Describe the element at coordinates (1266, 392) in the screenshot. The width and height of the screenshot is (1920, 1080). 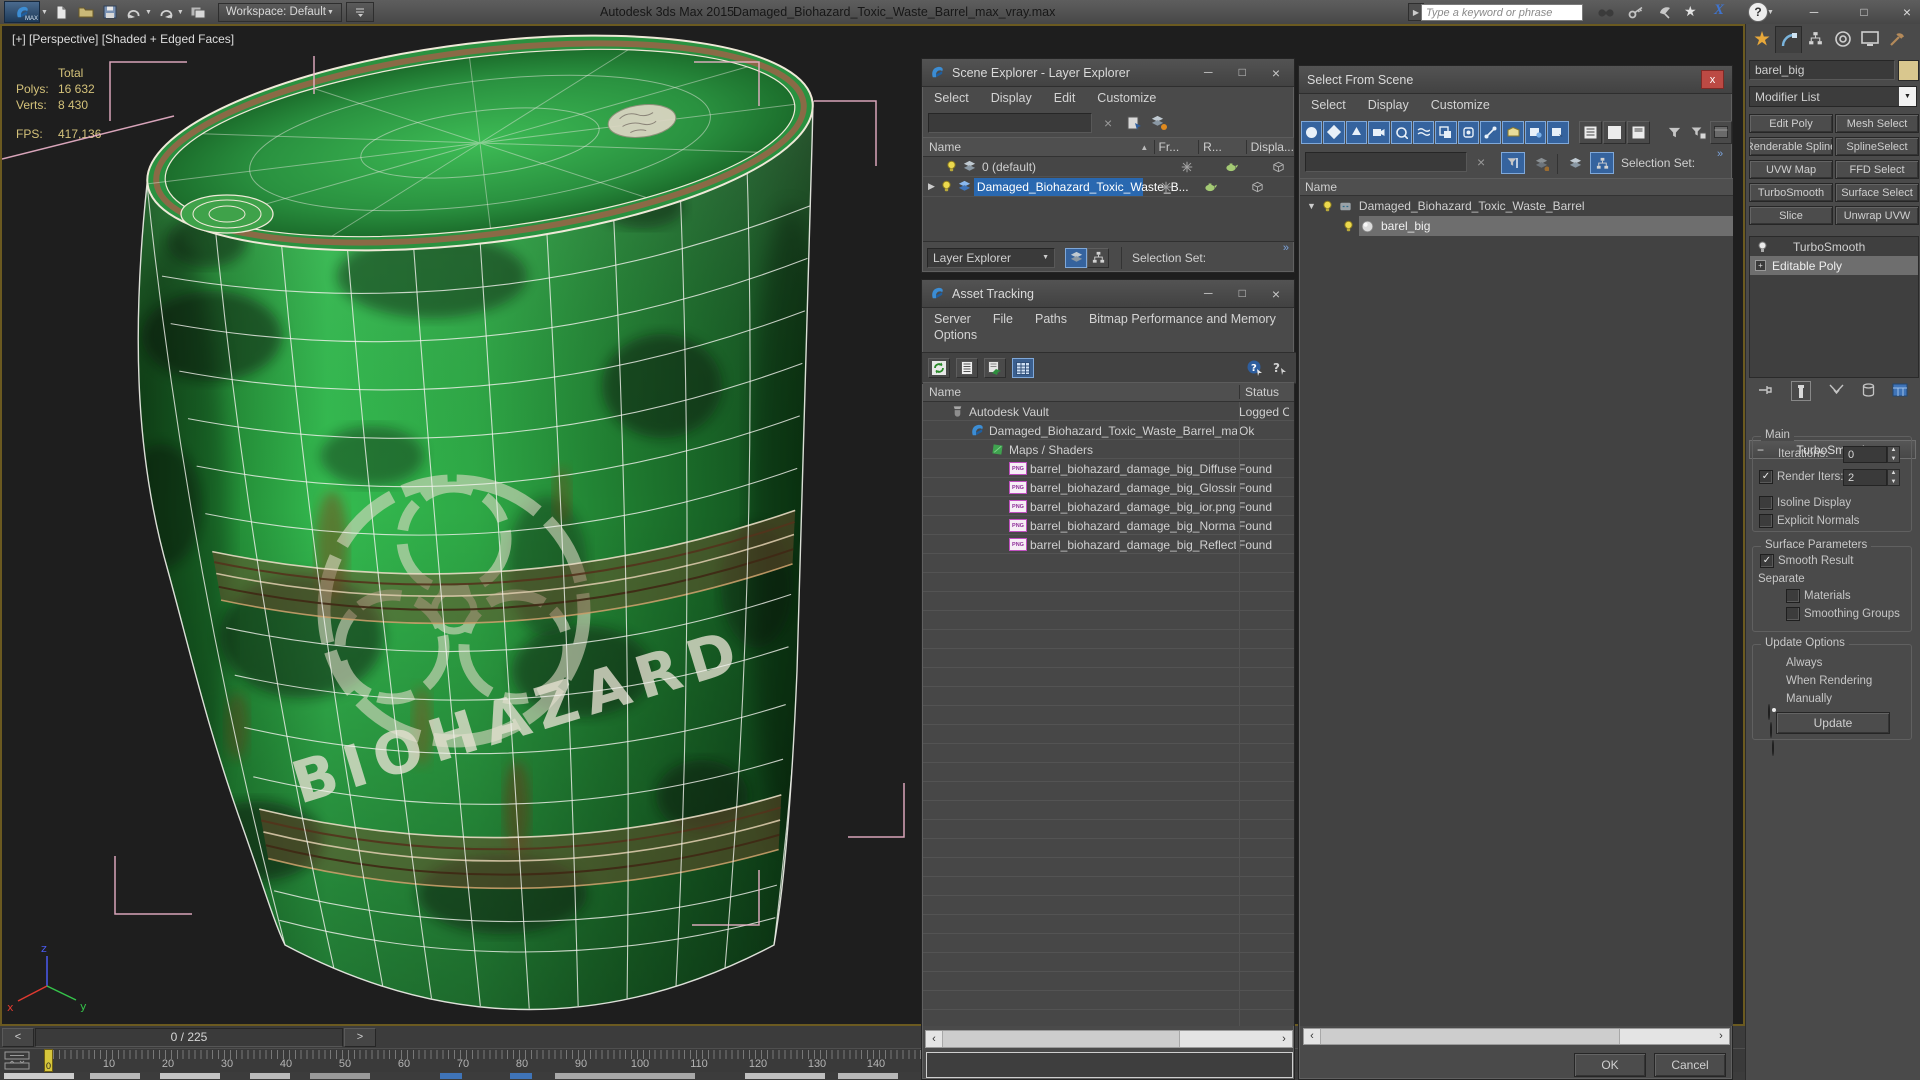
I see `column-status: Status` at that location.